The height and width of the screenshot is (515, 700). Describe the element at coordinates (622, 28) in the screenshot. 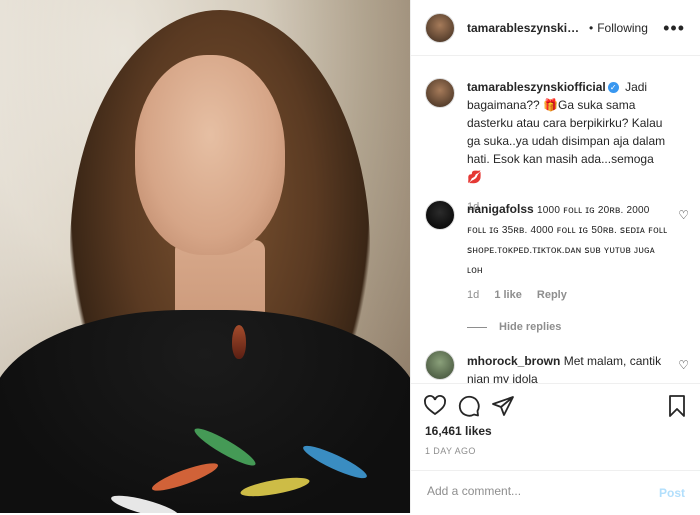

I see `following-button: Following` at that location.